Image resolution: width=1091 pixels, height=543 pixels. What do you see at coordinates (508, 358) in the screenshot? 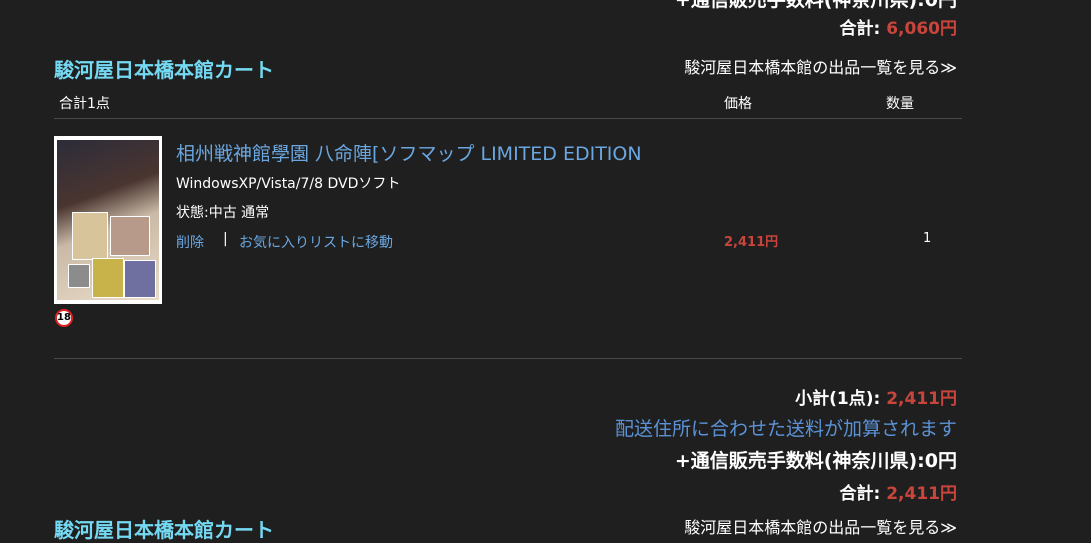
I see `item-divider` at bounding box center [508, 358].